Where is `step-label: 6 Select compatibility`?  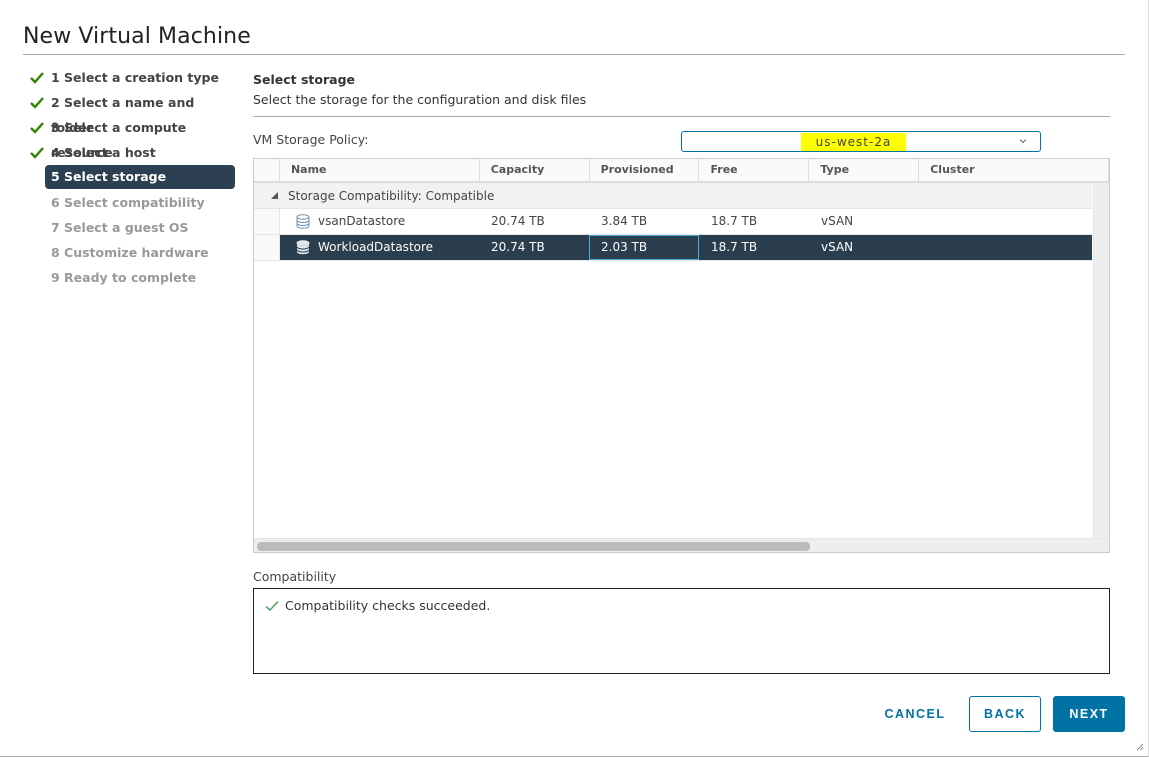 step-label: 6 Select compatibility is located at coordinates (128, 202).